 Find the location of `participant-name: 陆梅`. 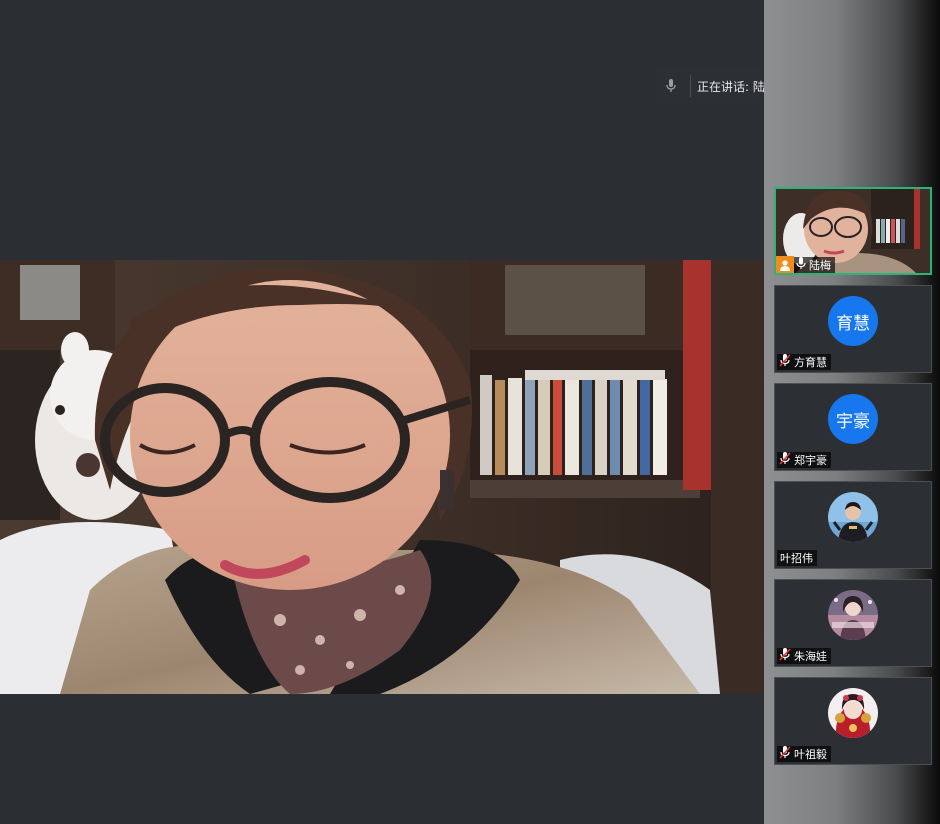

participant-name: 陆梅 is located at coordinates (820, 265).